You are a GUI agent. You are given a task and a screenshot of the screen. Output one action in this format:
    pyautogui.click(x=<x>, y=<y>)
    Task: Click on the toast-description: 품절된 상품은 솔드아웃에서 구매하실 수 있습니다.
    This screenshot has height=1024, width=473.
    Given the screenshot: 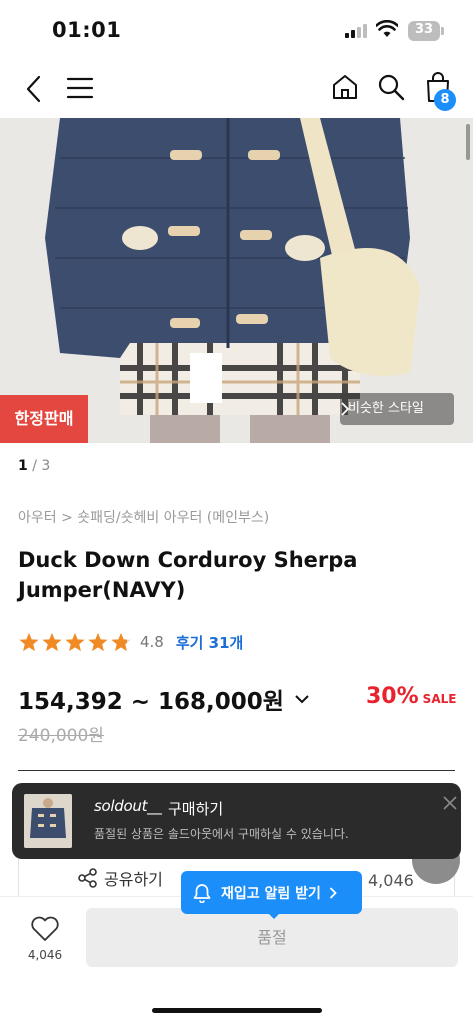 What is the action you would take?
    pyautogui.click(x=221, y=834)
    